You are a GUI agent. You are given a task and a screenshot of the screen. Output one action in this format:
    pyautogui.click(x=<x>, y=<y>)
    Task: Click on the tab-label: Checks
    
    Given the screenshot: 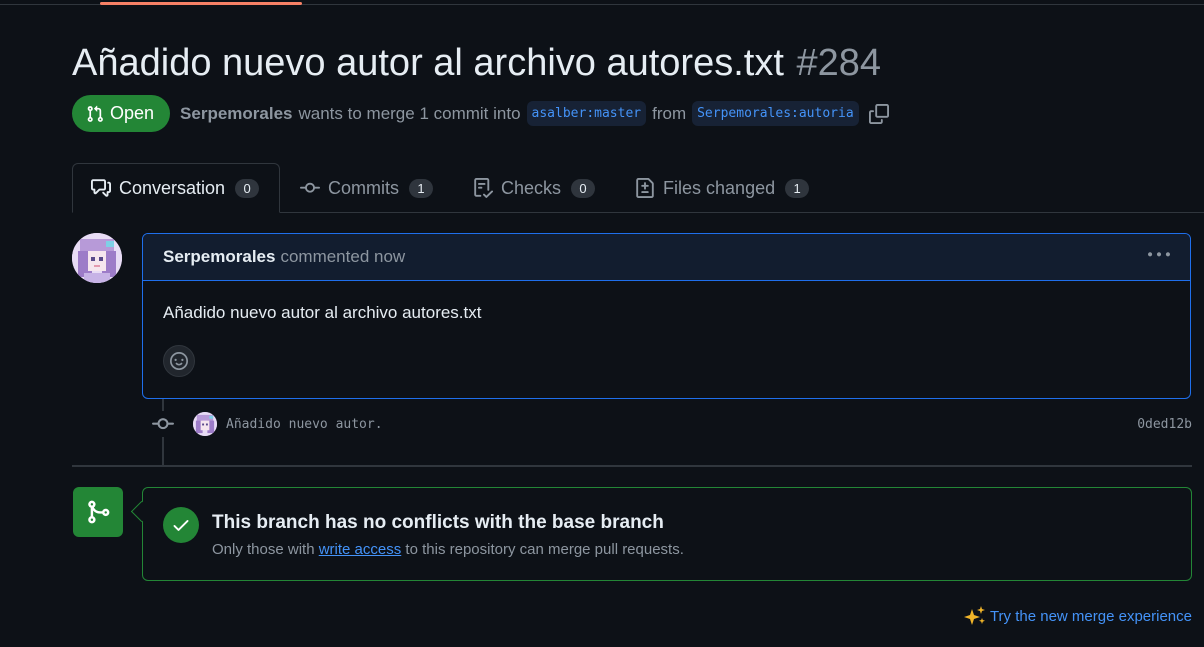 What is the action you would take?
    pyautogui.click(x=531, y=187)
    